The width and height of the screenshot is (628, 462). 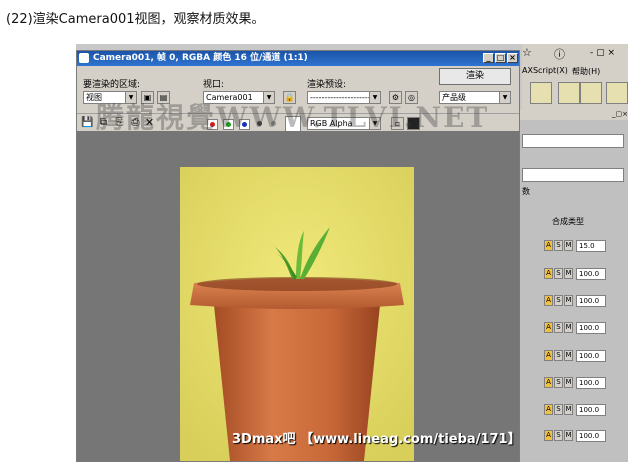 What do you see at coordinates (527, 52) in the screenshot?
I see `star-icon: ☆` at bounding box center [527, 52].